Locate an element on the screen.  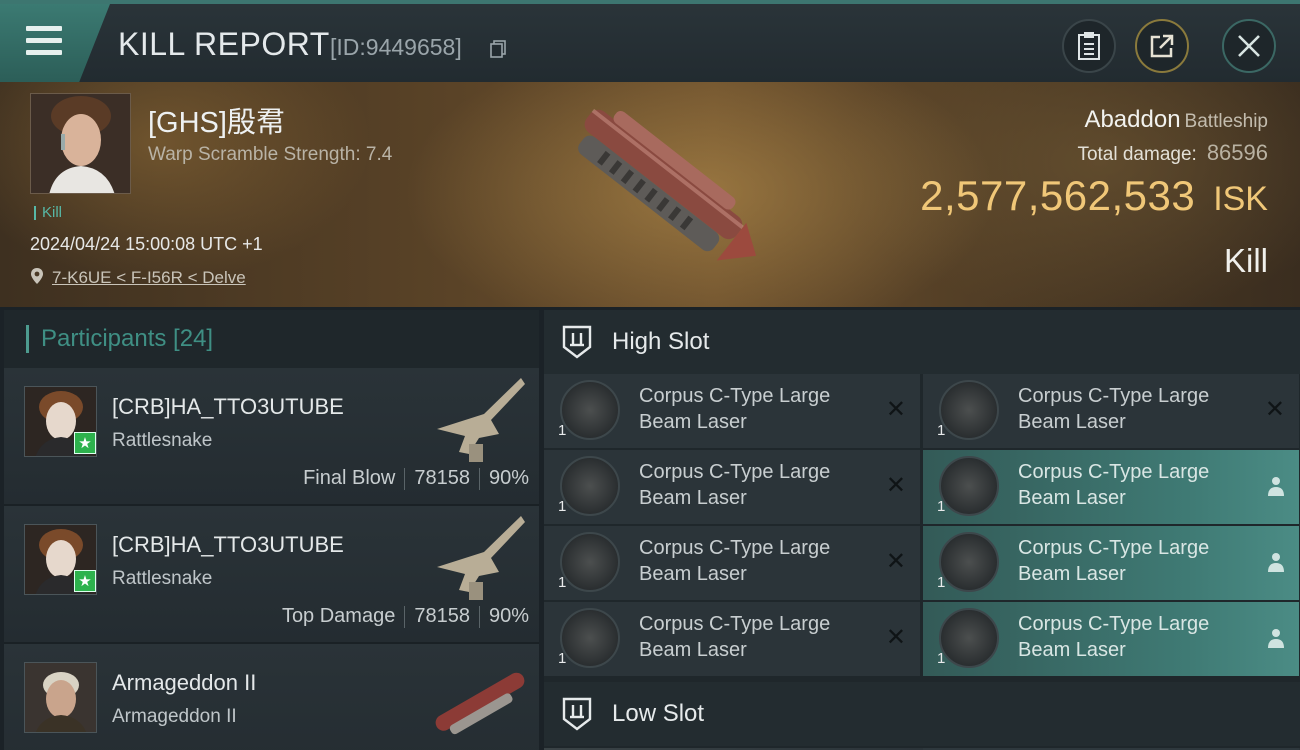
location-link: 7-K6UE < F-I56R < Delve is located at coordinates (149, 278).